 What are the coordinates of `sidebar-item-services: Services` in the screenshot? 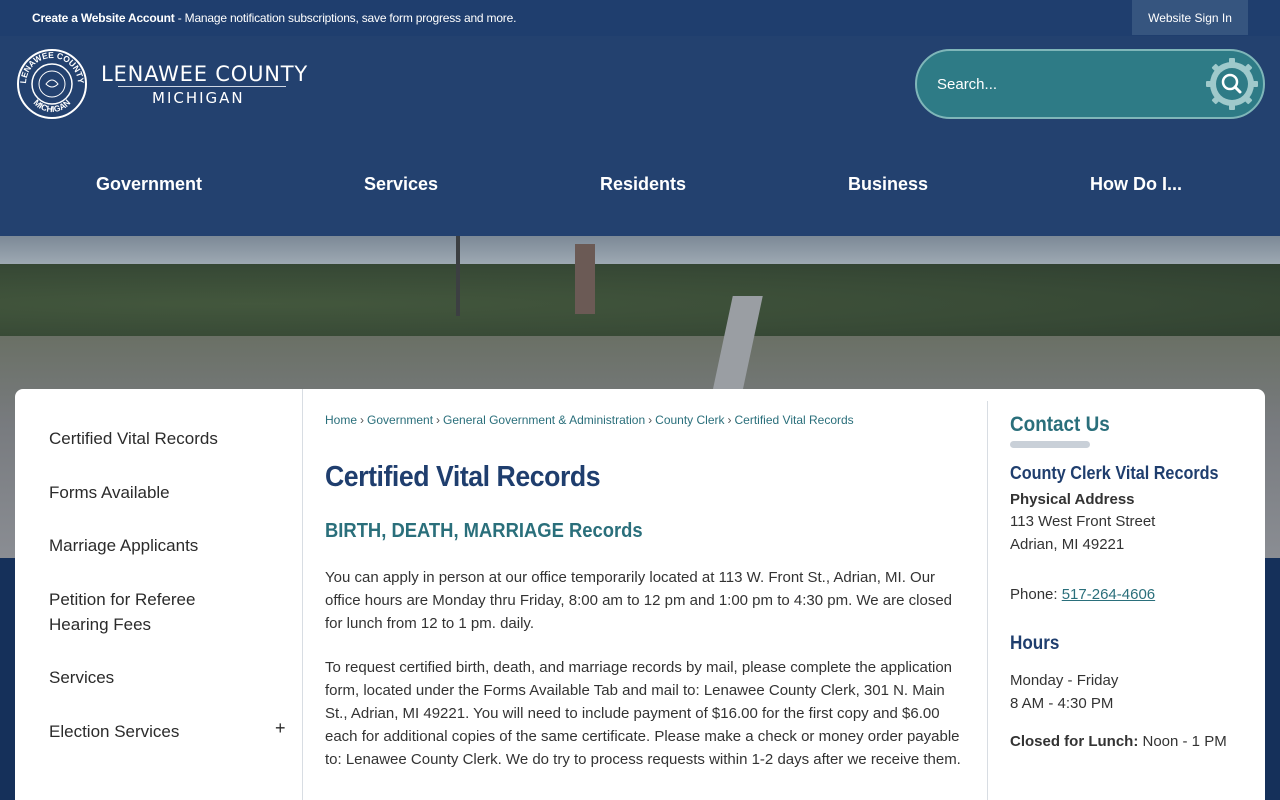 It's located at (159, 677).